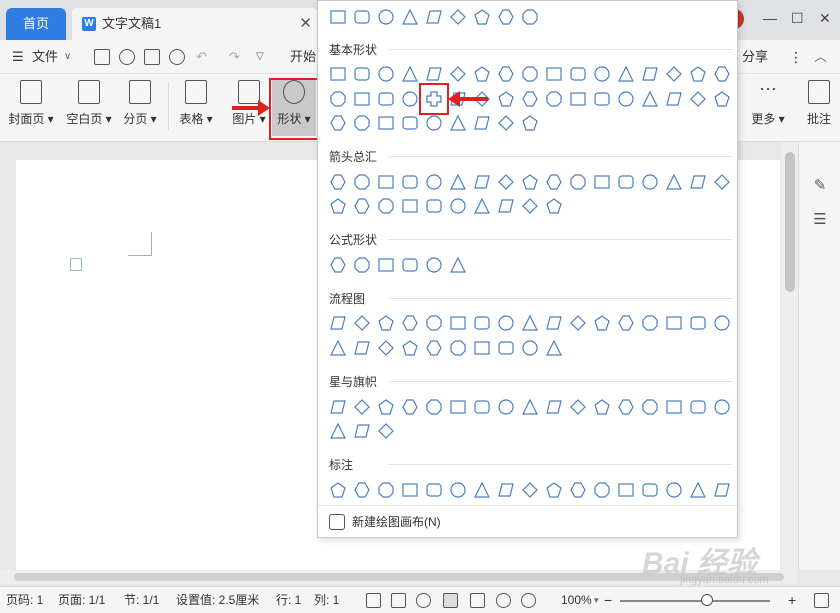  I want to click on table-button: 表格 ▾, so click(196, 107).